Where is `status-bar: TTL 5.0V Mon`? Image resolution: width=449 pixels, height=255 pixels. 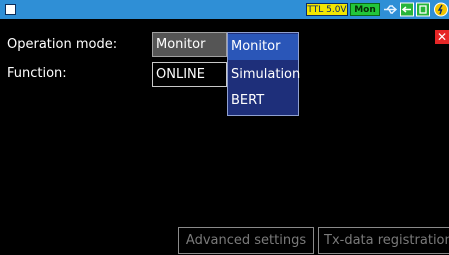 status-bar: TTL 5.0V Mon is located at coordinates (224, 9).